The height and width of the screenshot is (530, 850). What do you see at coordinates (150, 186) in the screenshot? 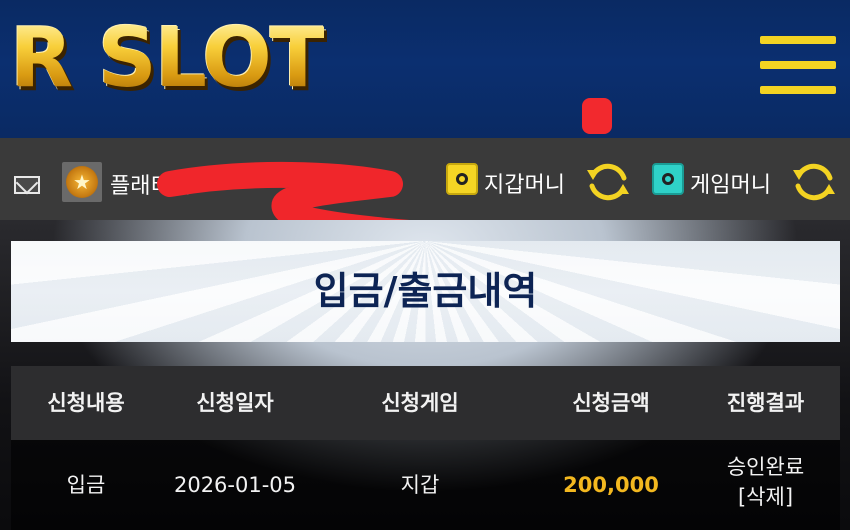
I see `username-label: 플래티넘` at bounding box center [150, 186].